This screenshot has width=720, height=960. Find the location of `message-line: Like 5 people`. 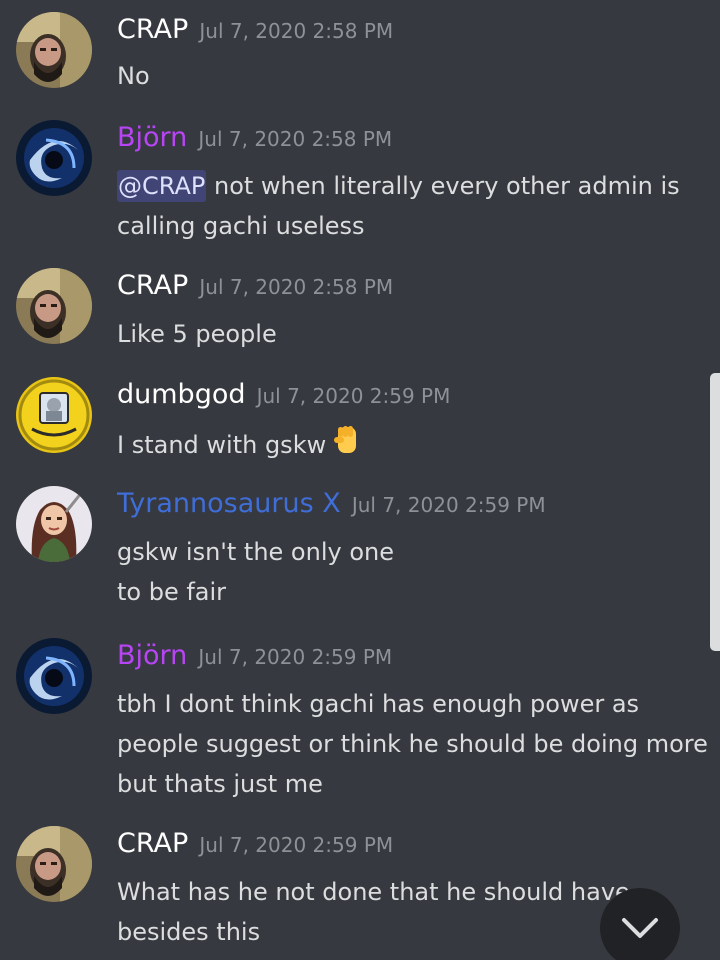

message-line: Like 5 people is located at coordinates (197, 334).